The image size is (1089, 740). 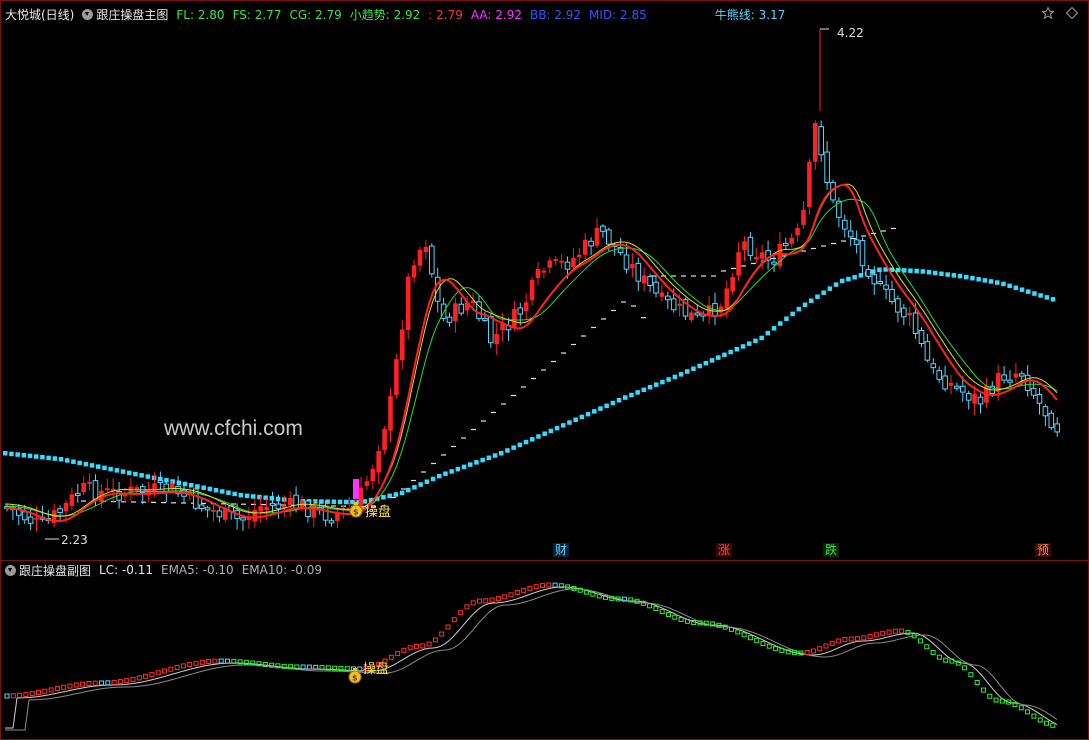 I want to click on low-price-label: 2.23, so click(x=74, y=540).